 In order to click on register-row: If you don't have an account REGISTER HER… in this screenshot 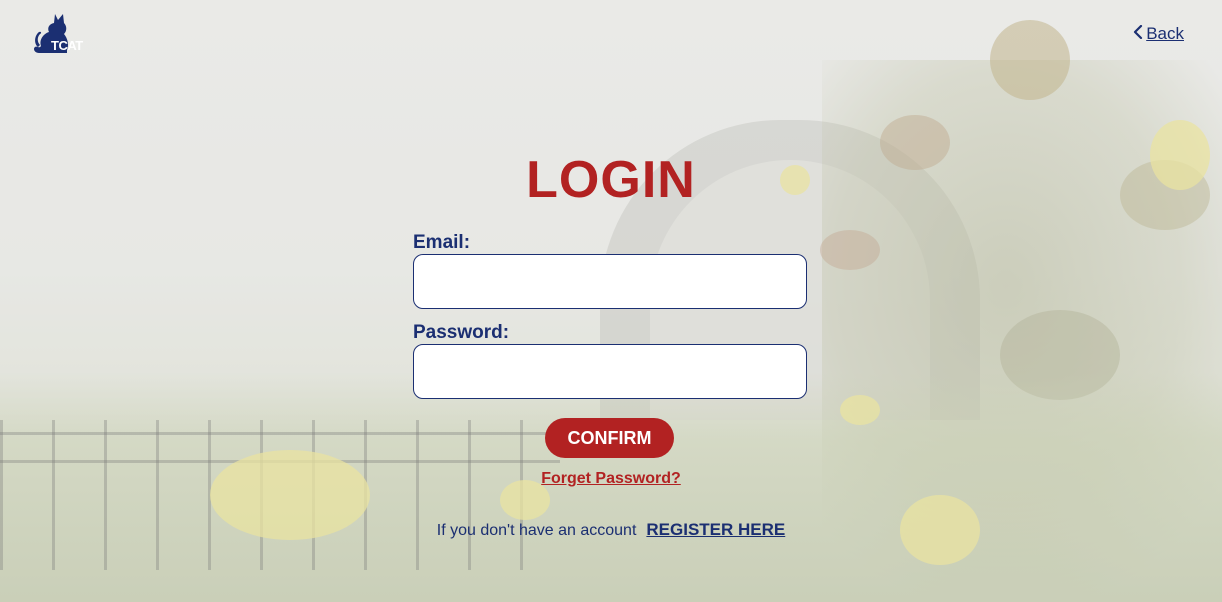, I will do `click(611, 530)`.